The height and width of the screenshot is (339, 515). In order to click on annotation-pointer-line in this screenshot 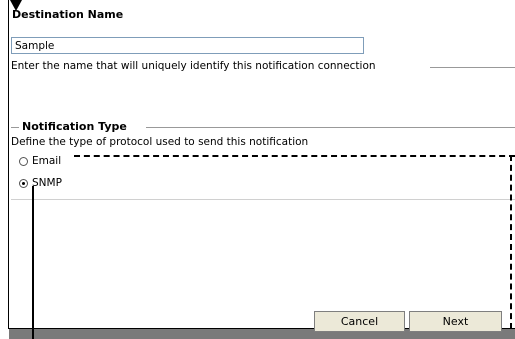, I will do `click(33, 262)`.